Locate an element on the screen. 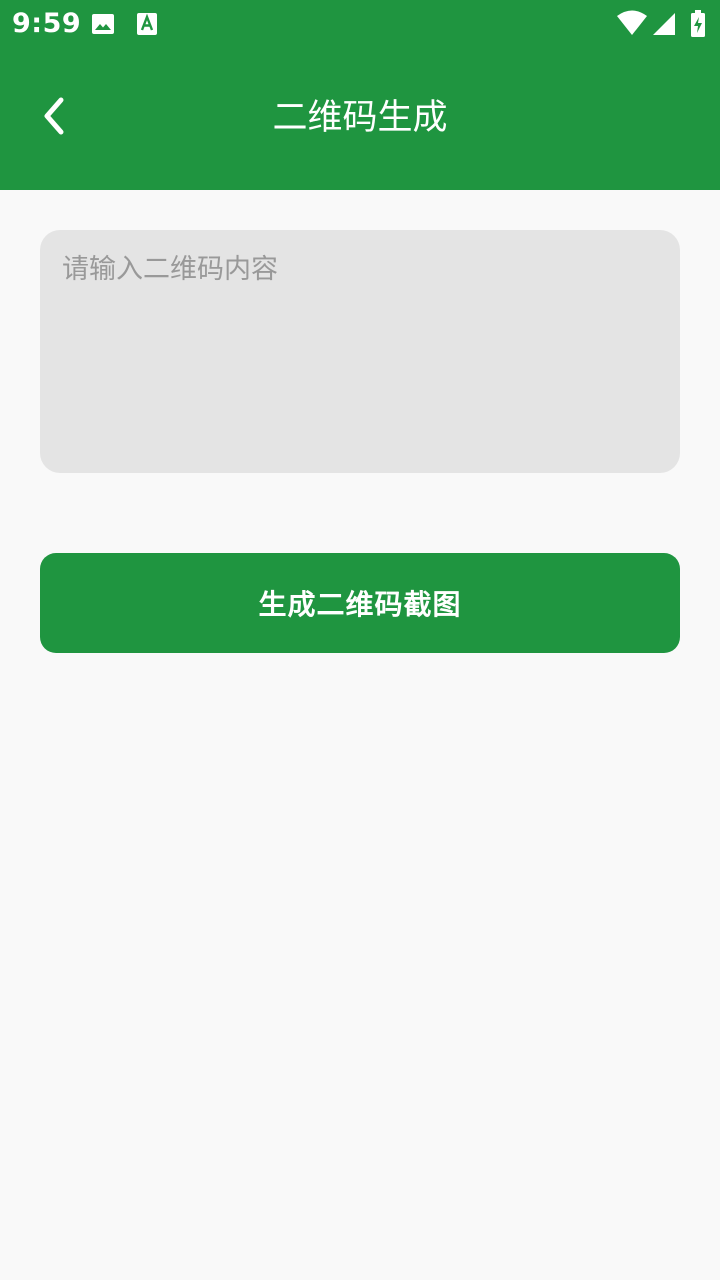  qr-content-input is located at coordinates (360, 351).